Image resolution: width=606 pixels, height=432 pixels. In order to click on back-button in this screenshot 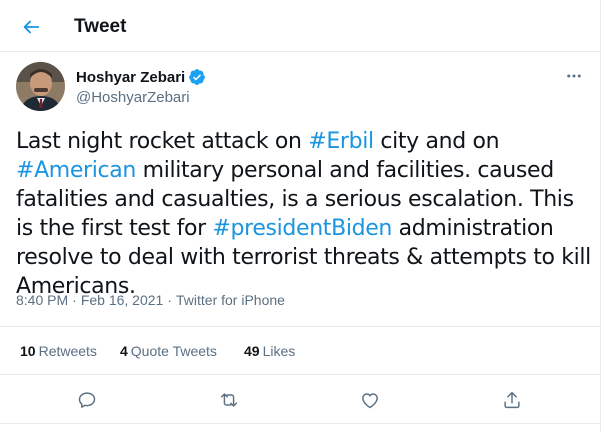, I will do `click(31, 27)`.